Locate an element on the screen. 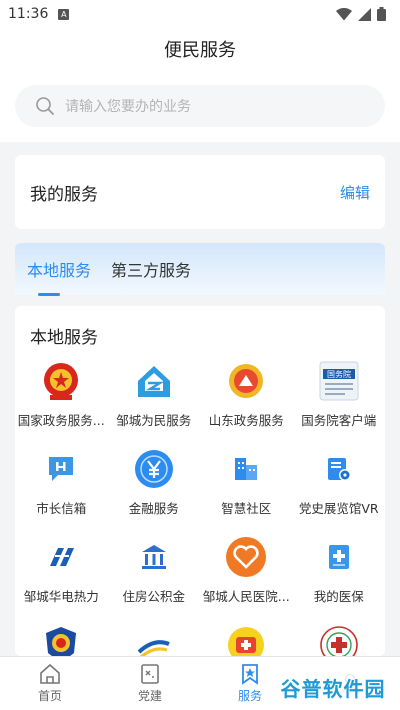  service-item: 邹城为民服务 is located at coordinates (154, 400).